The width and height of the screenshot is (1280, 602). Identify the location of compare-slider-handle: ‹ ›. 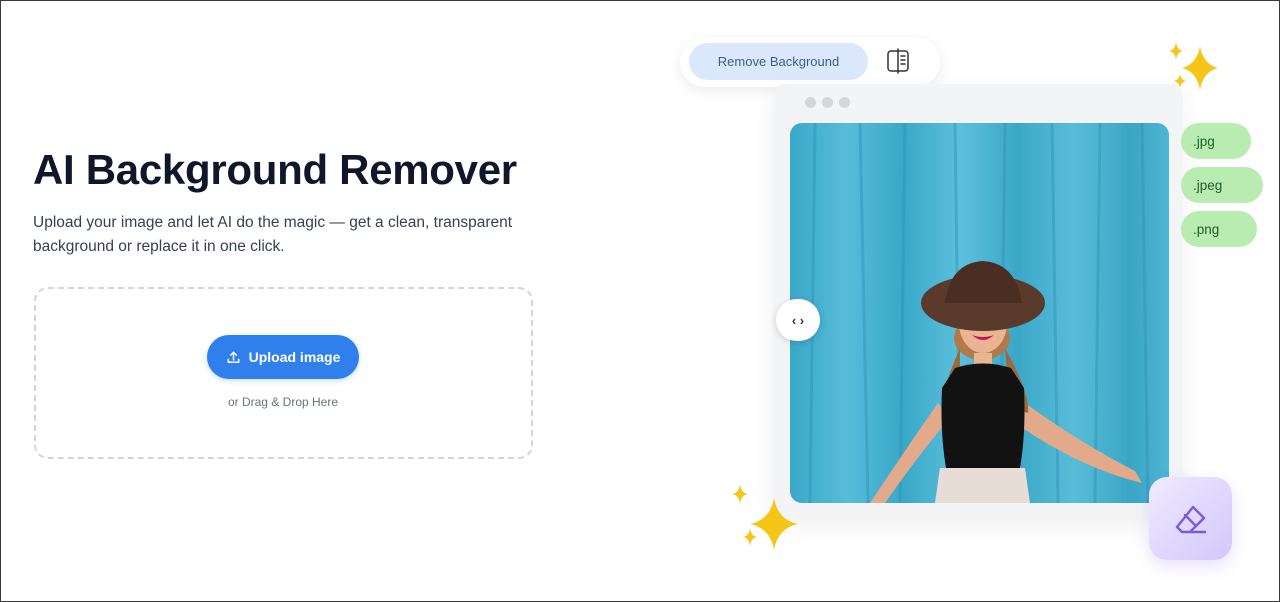
(798, 320).